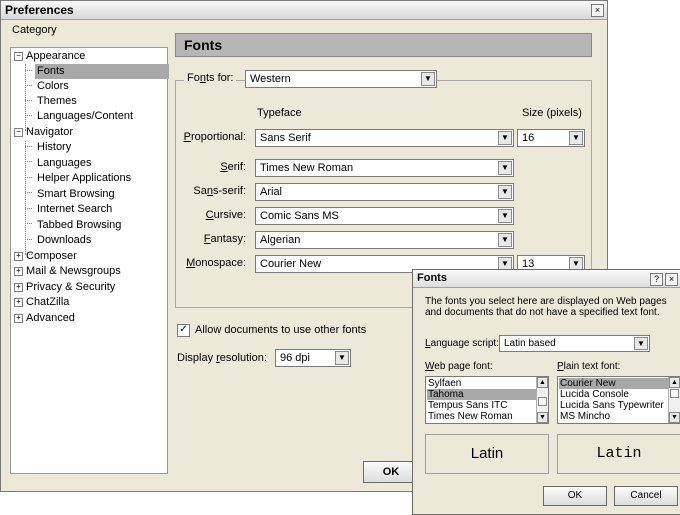  I want to click on monospace-label: Monospace:, so click(216, 263).